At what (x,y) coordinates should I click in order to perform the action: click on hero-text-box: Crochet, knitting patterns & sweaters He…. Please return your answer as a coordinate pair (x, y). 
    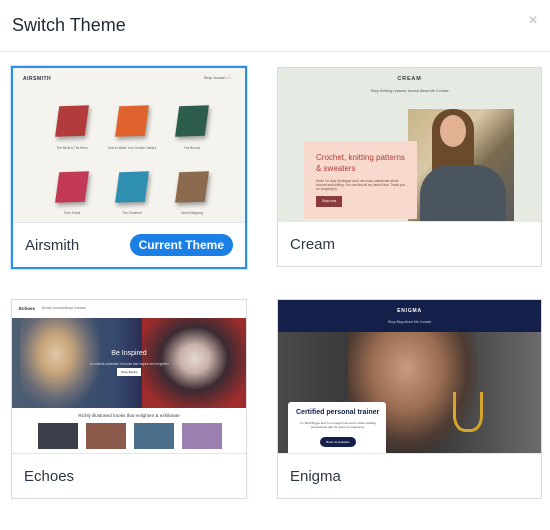
    Looking at the image, I should click on (360, 180).